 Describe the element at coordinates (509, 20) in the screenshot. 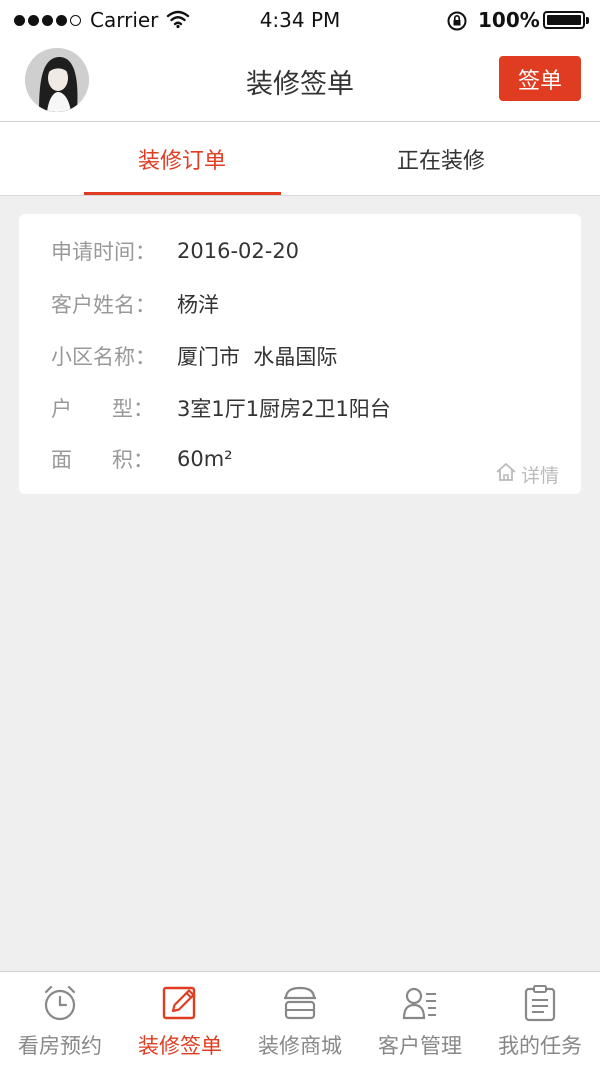

I see `battery-percentage: 100%` at that location.